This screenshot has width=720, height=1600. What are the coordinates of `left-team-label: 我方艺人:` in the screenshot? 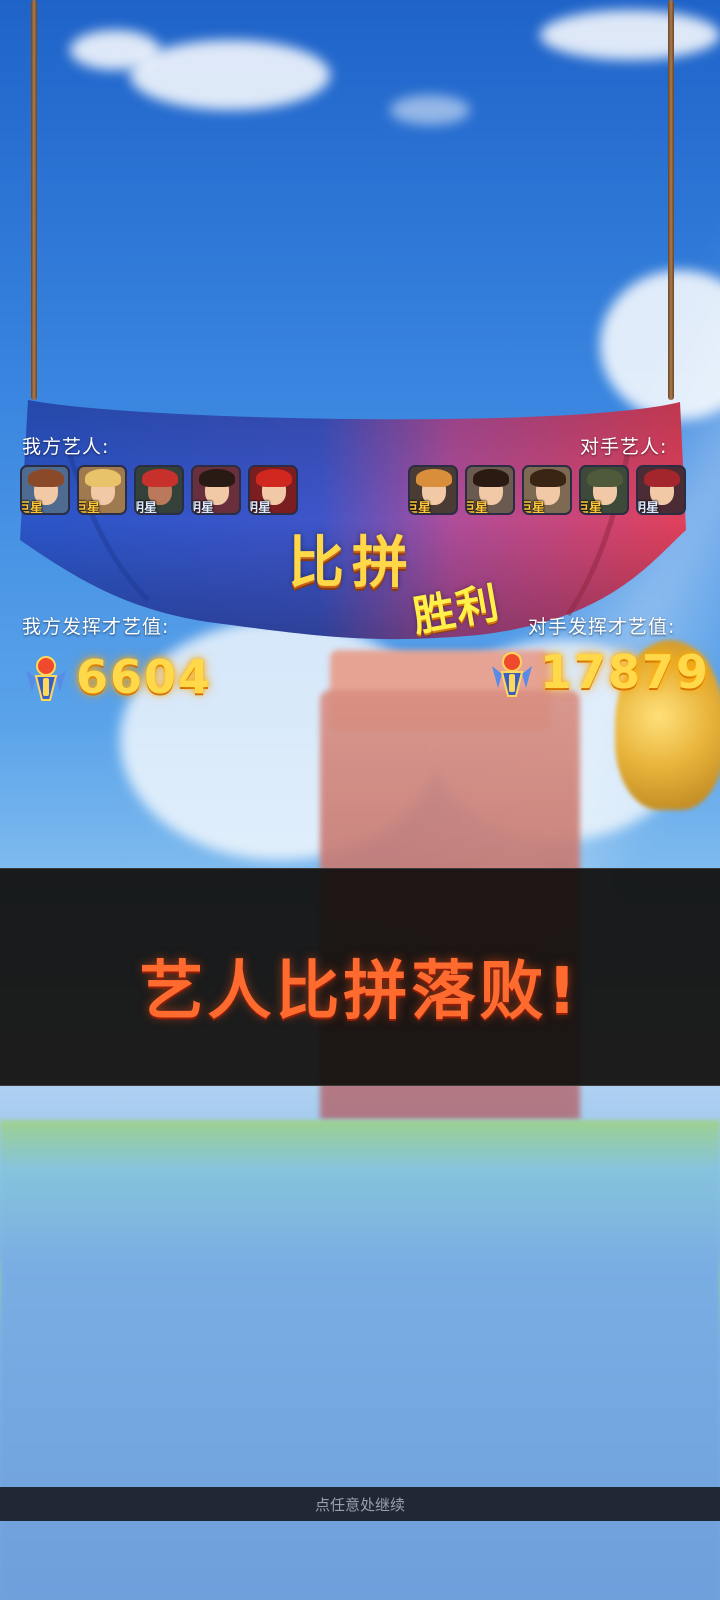 It's located at (66, 447).